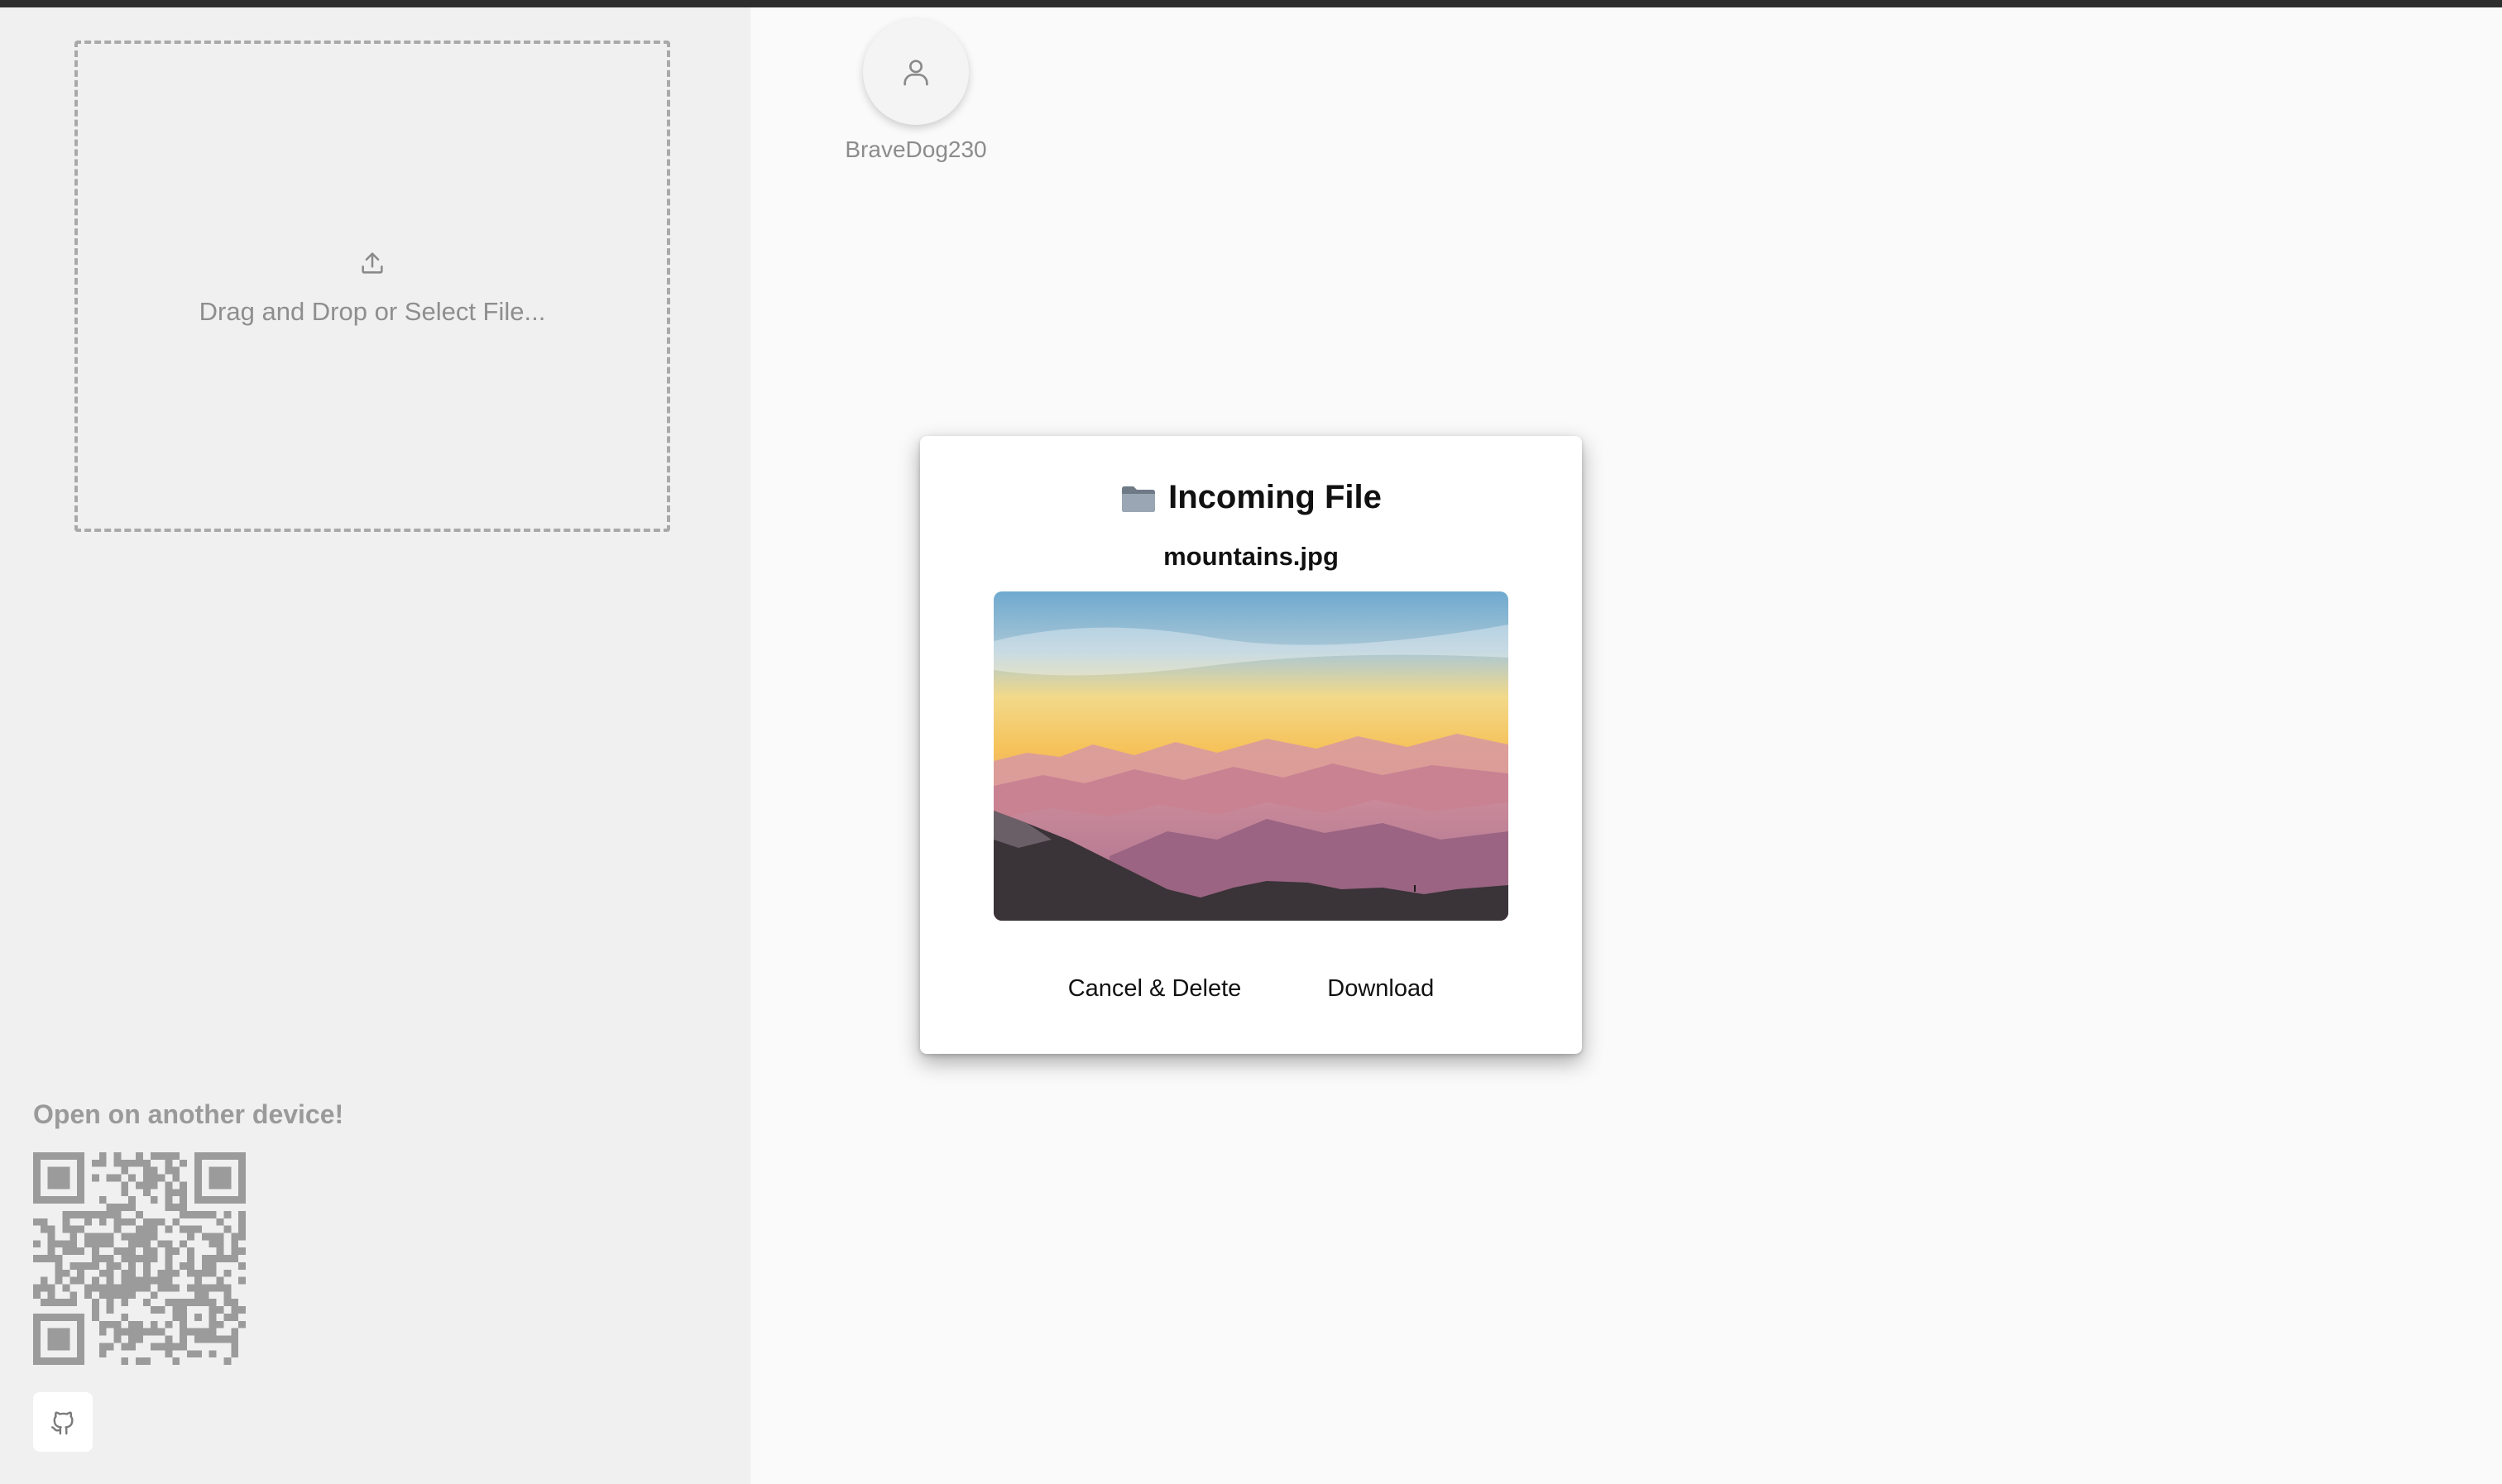 The height and width of the screenshot is (1484, 2502). I want to click on folder-icon, so click(1139, 499).